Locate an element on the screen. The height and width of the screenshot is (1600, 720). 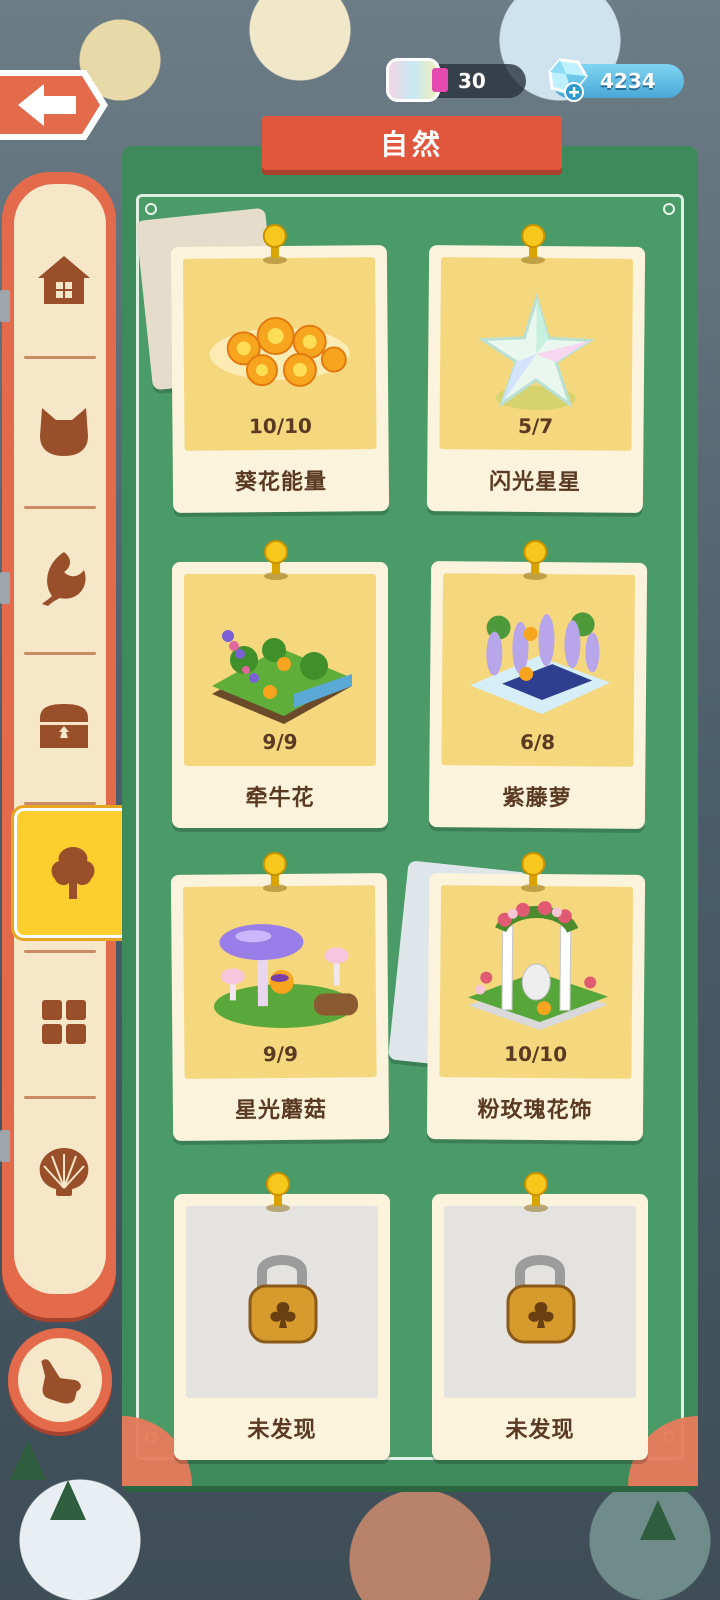
tab-house is located at coordinates (64, 280).